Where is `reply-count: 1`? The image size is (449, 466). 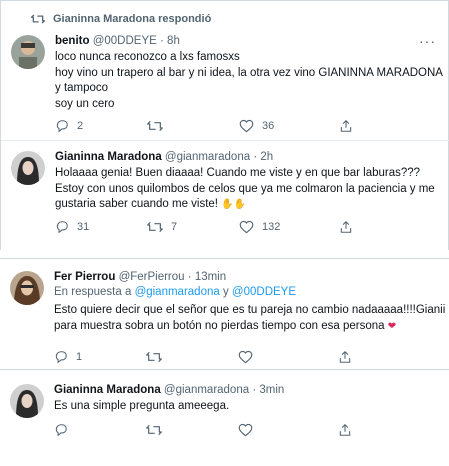
reply-count: 1 is located at coordinates (79, 357).